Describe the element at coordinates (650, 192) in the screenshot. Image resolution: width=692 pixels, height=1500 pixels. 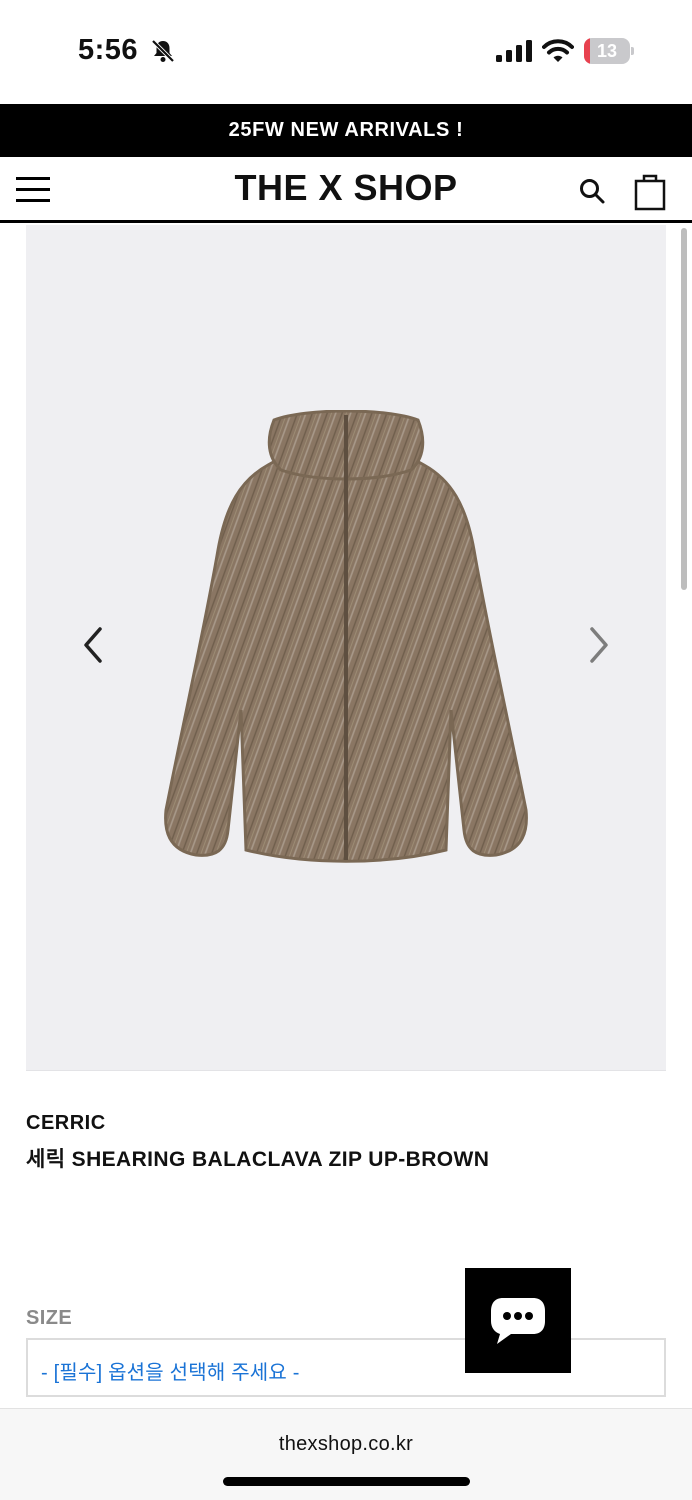
I see `shopping-bag-icon` at that location.